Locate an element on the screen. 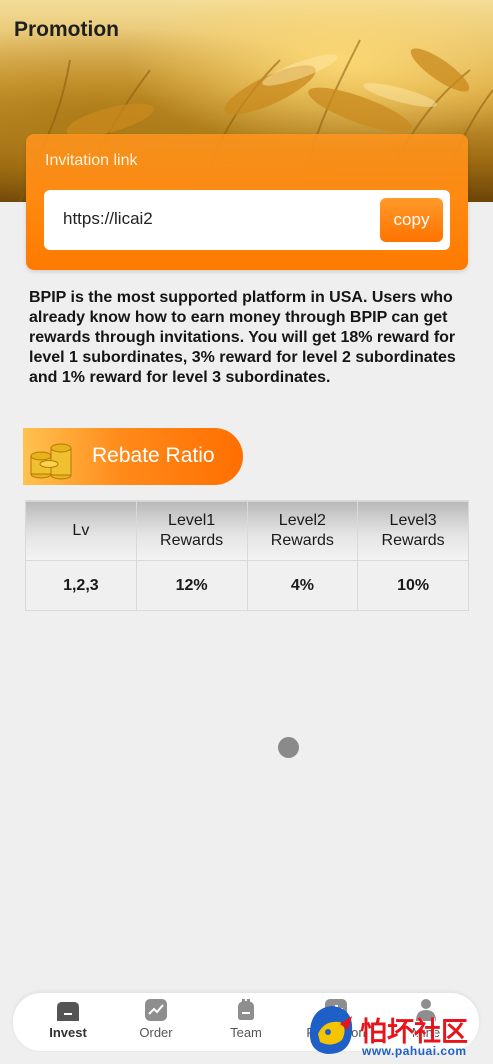 Image resolution: width=493 pixels, height=1064 pixels. page-title: Promotion is located at coordinates (66, 29).